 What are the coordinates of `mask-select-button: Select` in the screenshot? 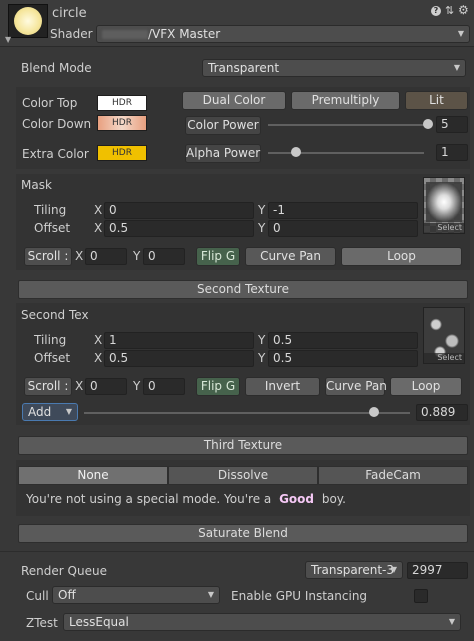 It's located at (444, 228).